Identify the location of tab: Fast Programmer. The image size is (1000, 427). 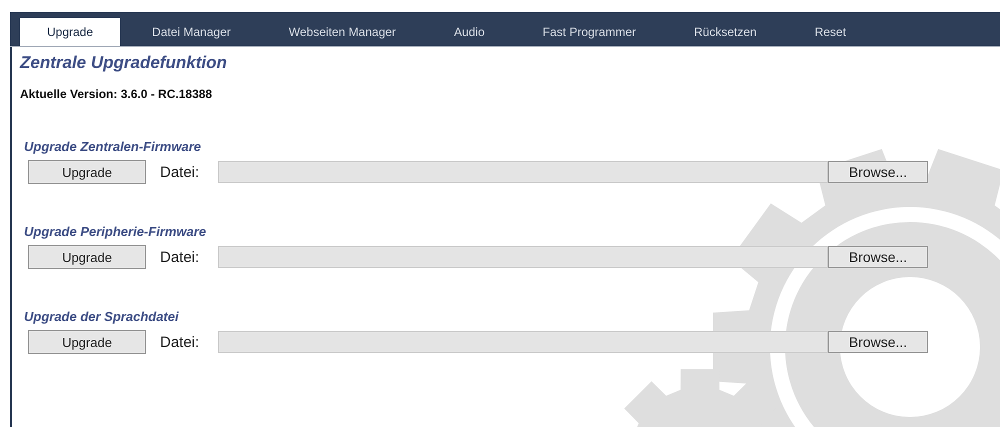
(589, 32).